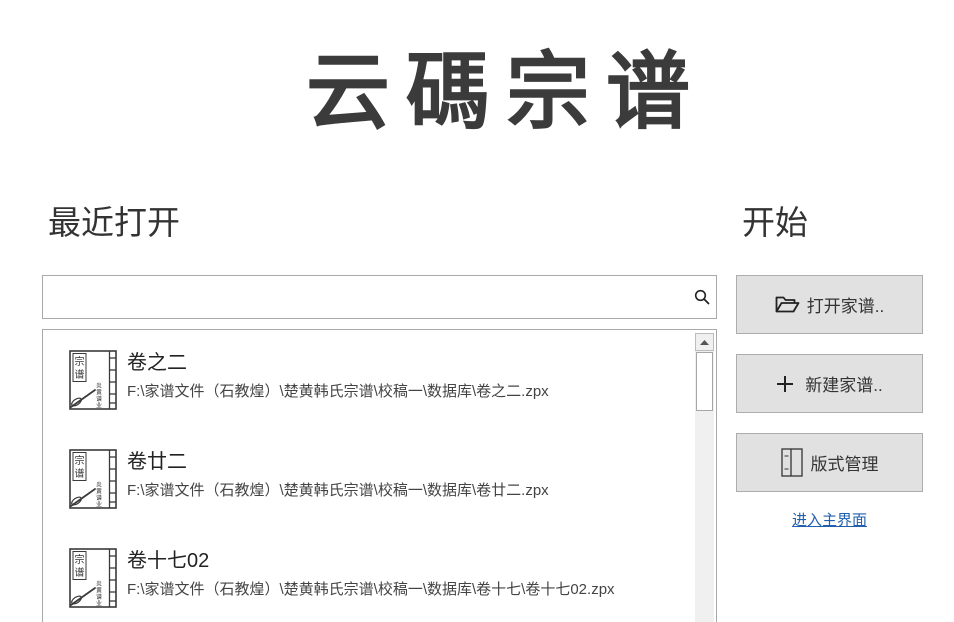 This screenshot has width=954, height=622. I want to click on recent-file-text: 卷之二 F:\家谱文件（石教煌）\楚黄韩氏宗谱\校稿一\数据库\卷之二.zpx, so click(338, 376).